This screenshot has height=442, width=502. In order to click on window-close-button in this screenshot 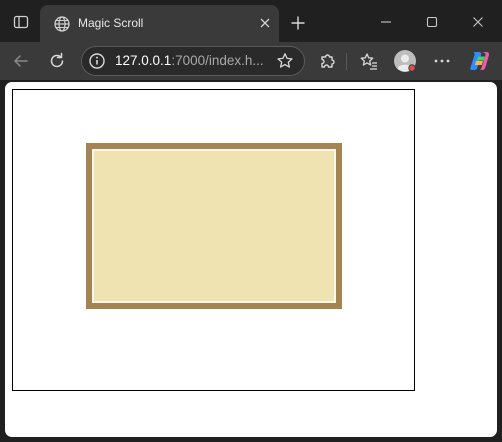, I will do `click(478, 22)`.